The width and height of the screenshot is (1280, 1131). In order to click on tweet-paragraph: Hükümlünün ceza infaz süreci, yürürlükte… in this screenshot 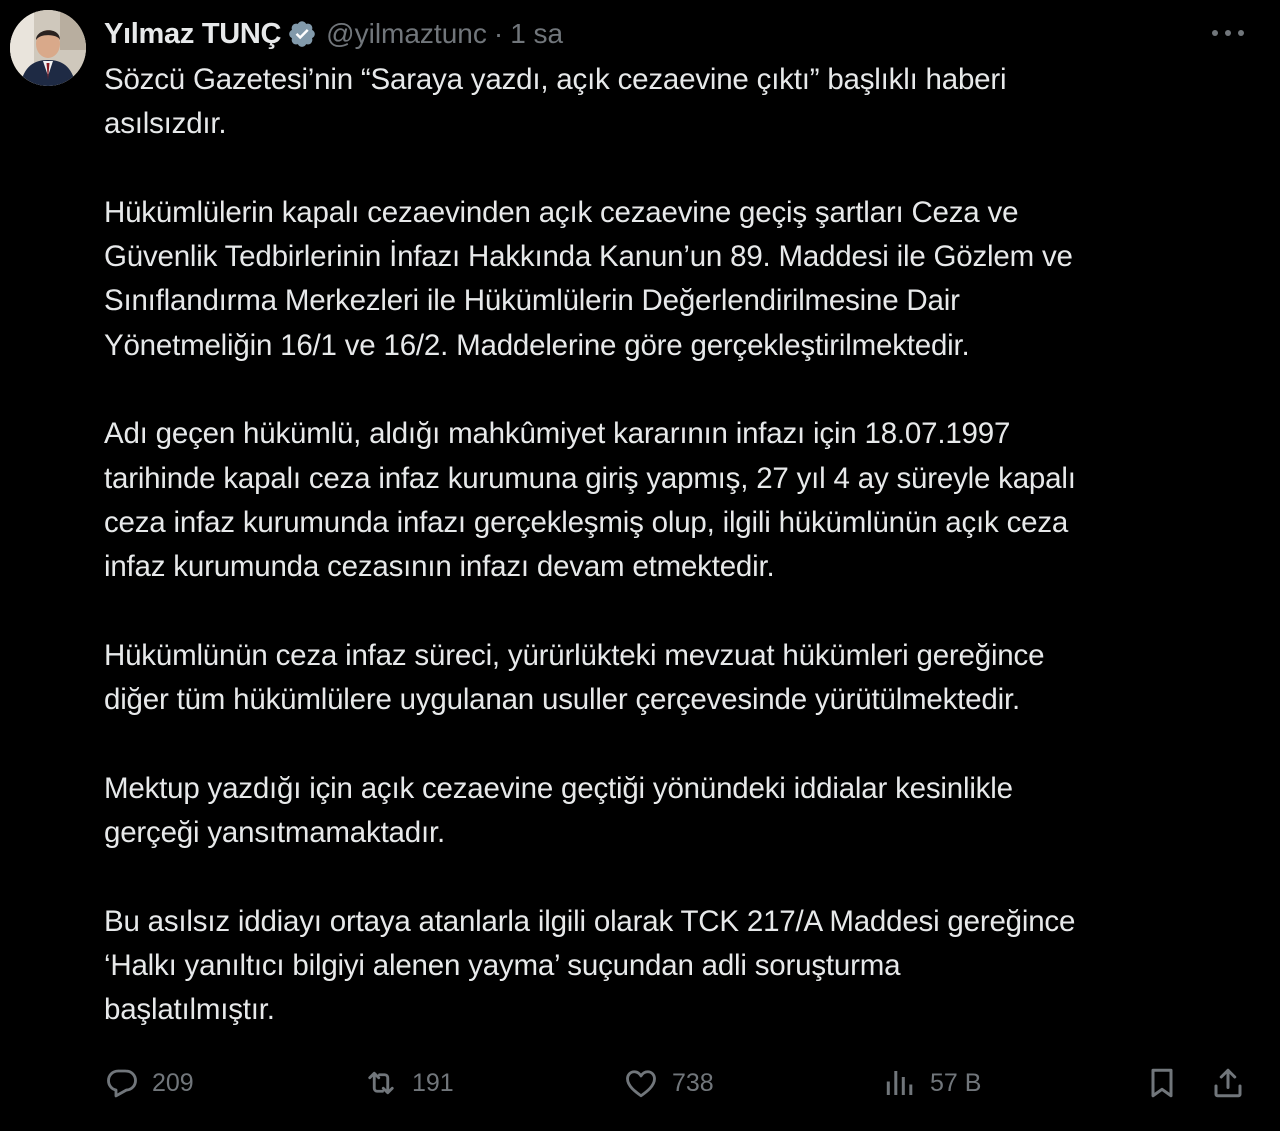, I will do `click(574, 677)`.